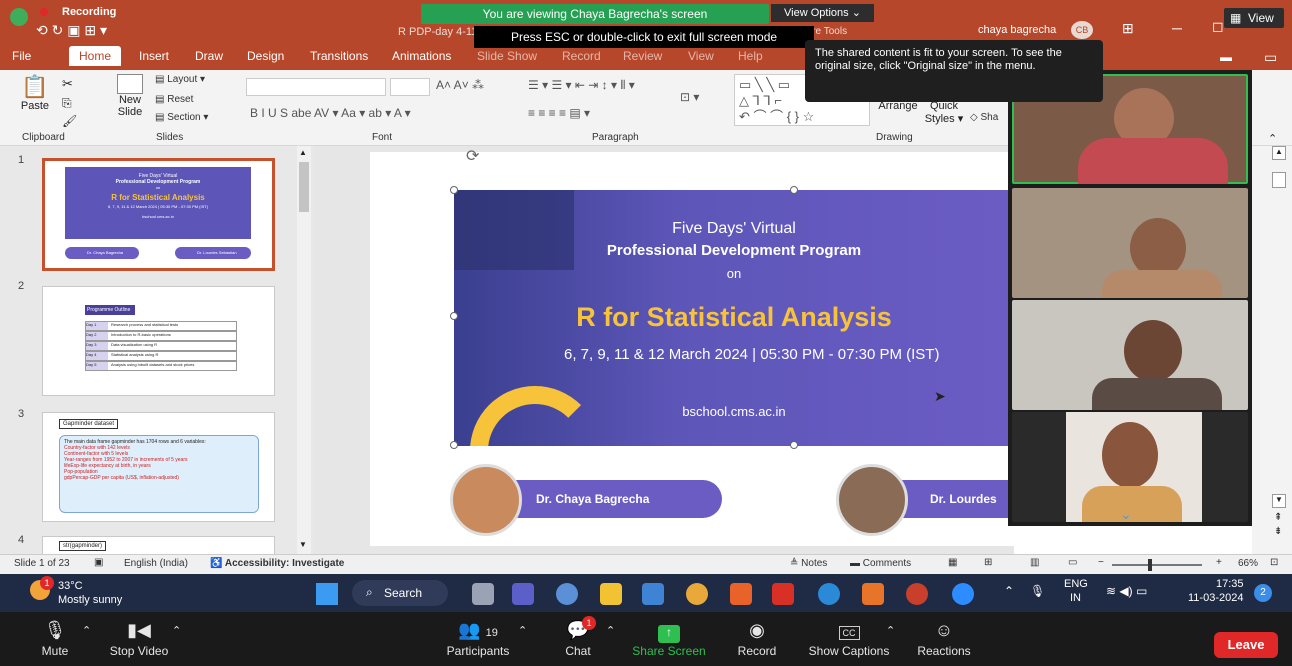 This screenshot has width=1292, height=666. I want to click on tab-file: File, so click(21, 56).